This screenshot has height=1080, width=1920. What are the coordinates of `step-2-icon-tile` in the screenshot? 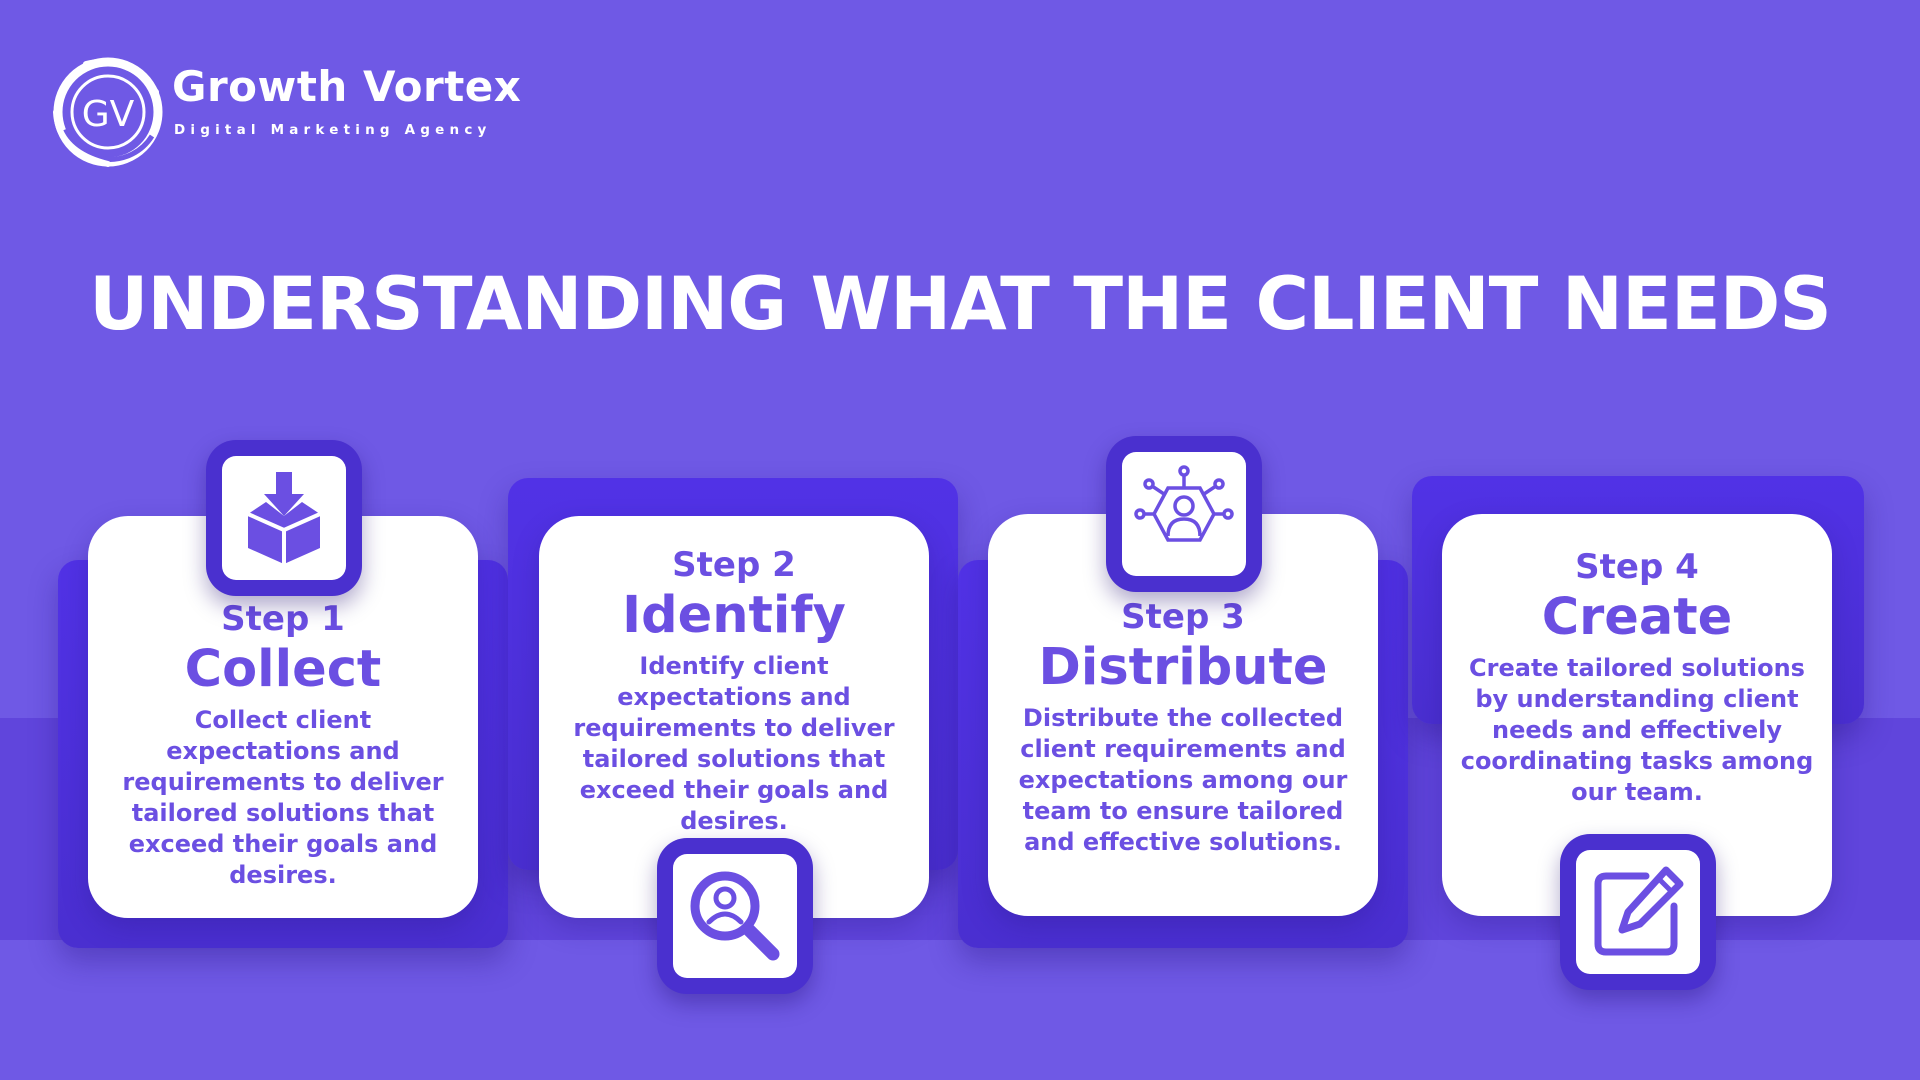 It's located at (735, 916).